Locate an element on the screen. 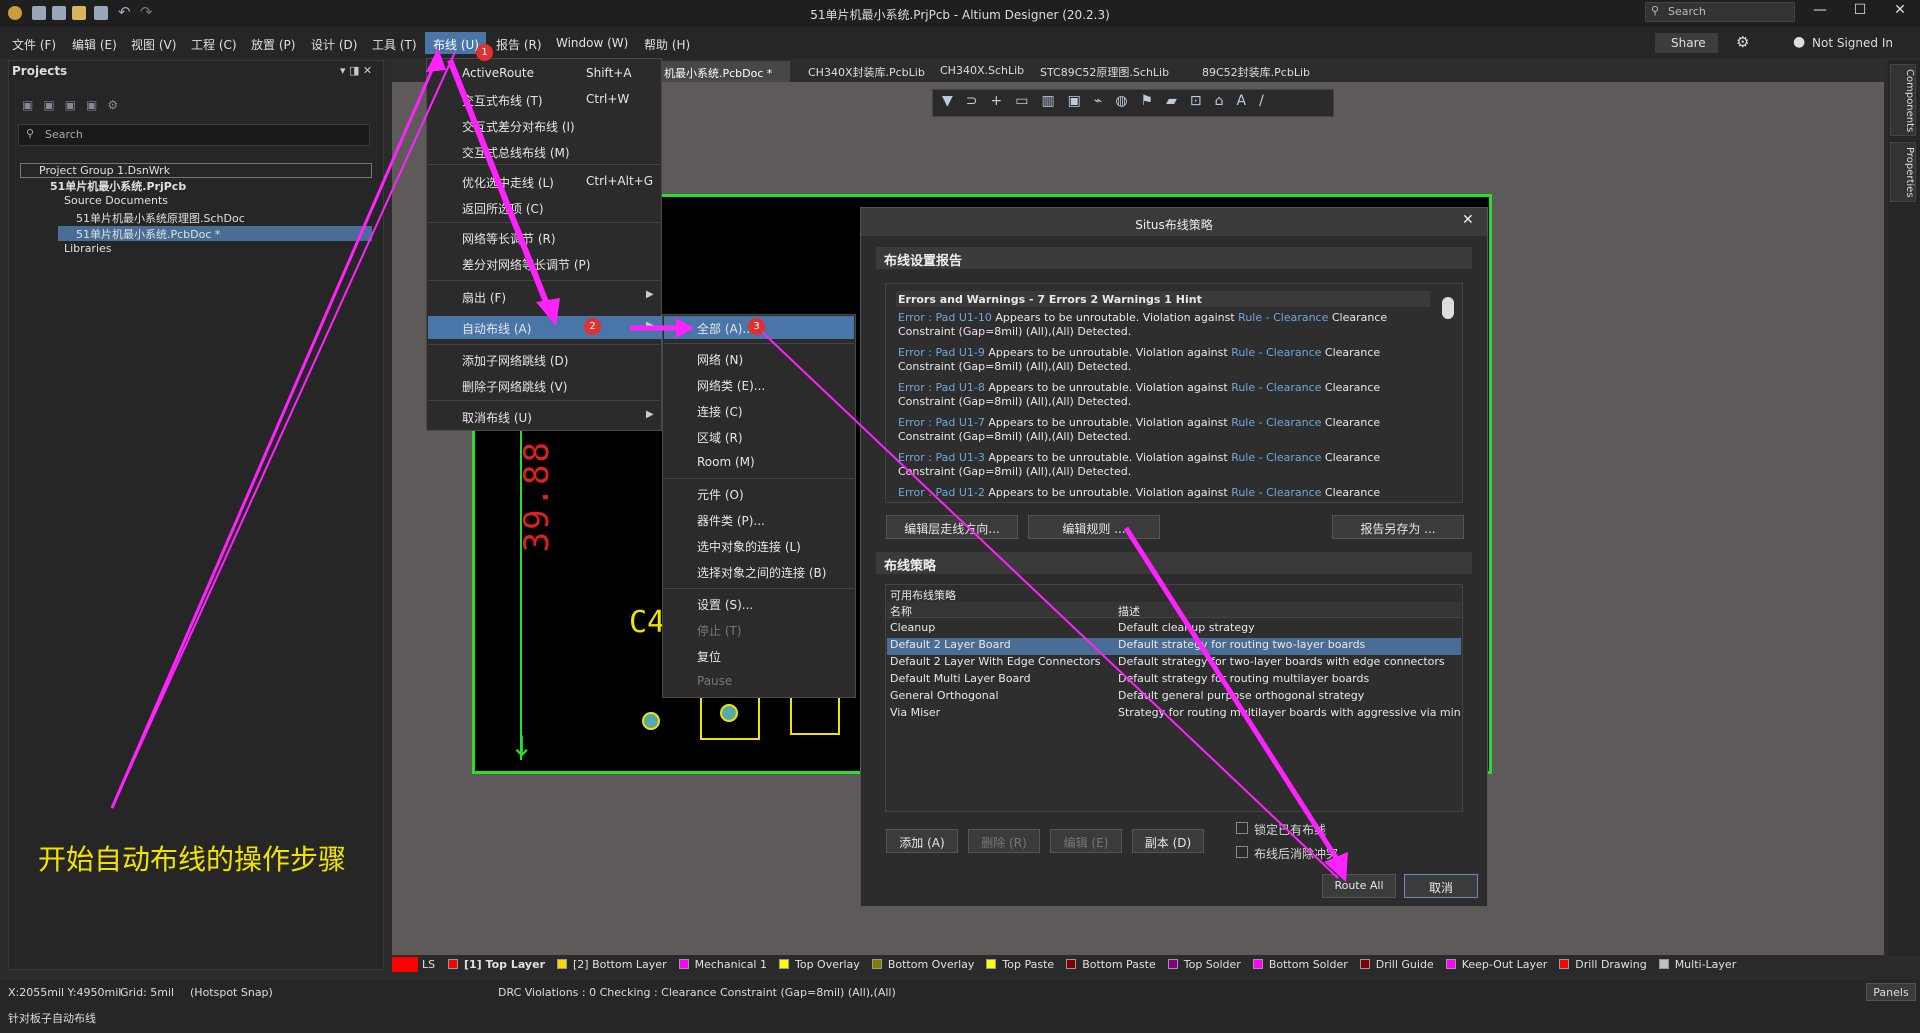  layer-tab-label: Bottom Paste is located at coordinates (1119, 964).